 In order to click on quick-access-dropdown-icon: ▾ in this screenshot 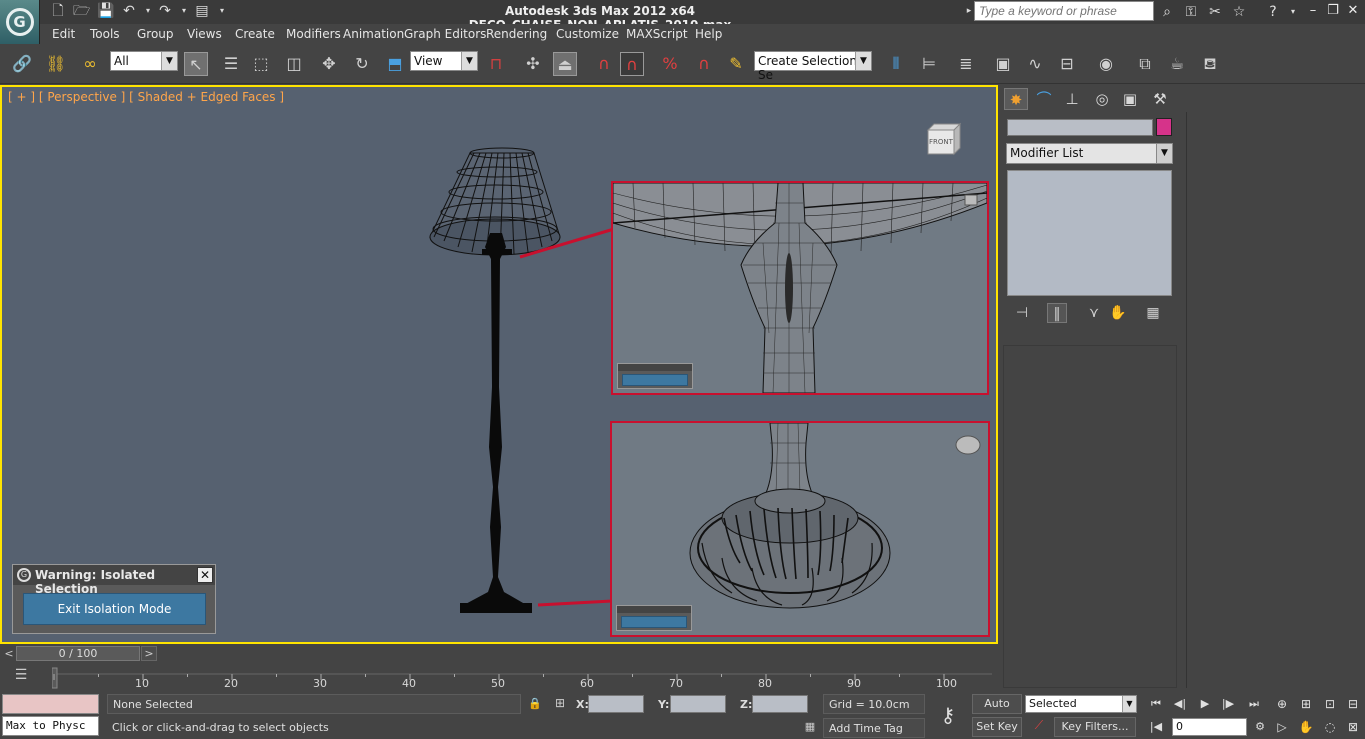, I will do `click(222, 11)`.